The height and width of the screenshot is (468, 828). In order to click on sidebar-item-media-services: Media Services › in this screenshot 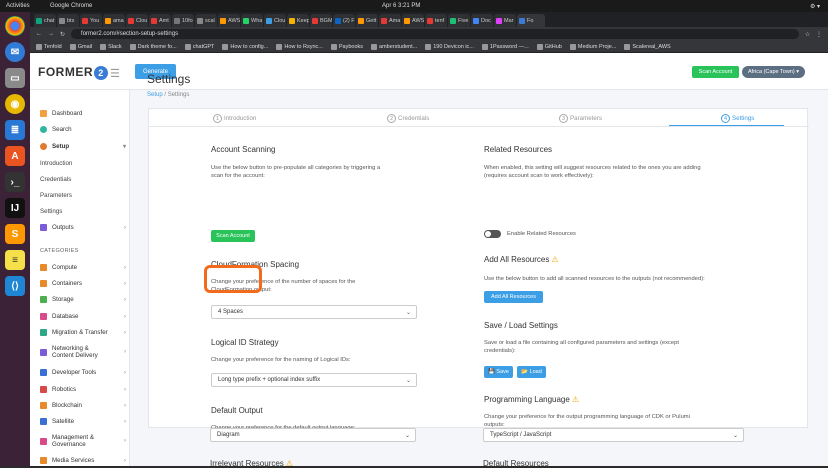, I will do `click(83, 460)`.